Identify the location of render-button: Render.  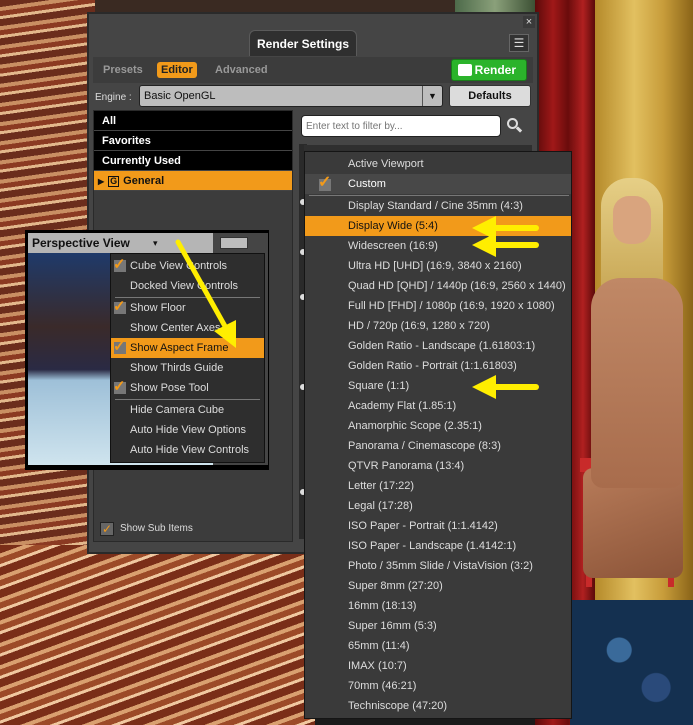
(489, 70).